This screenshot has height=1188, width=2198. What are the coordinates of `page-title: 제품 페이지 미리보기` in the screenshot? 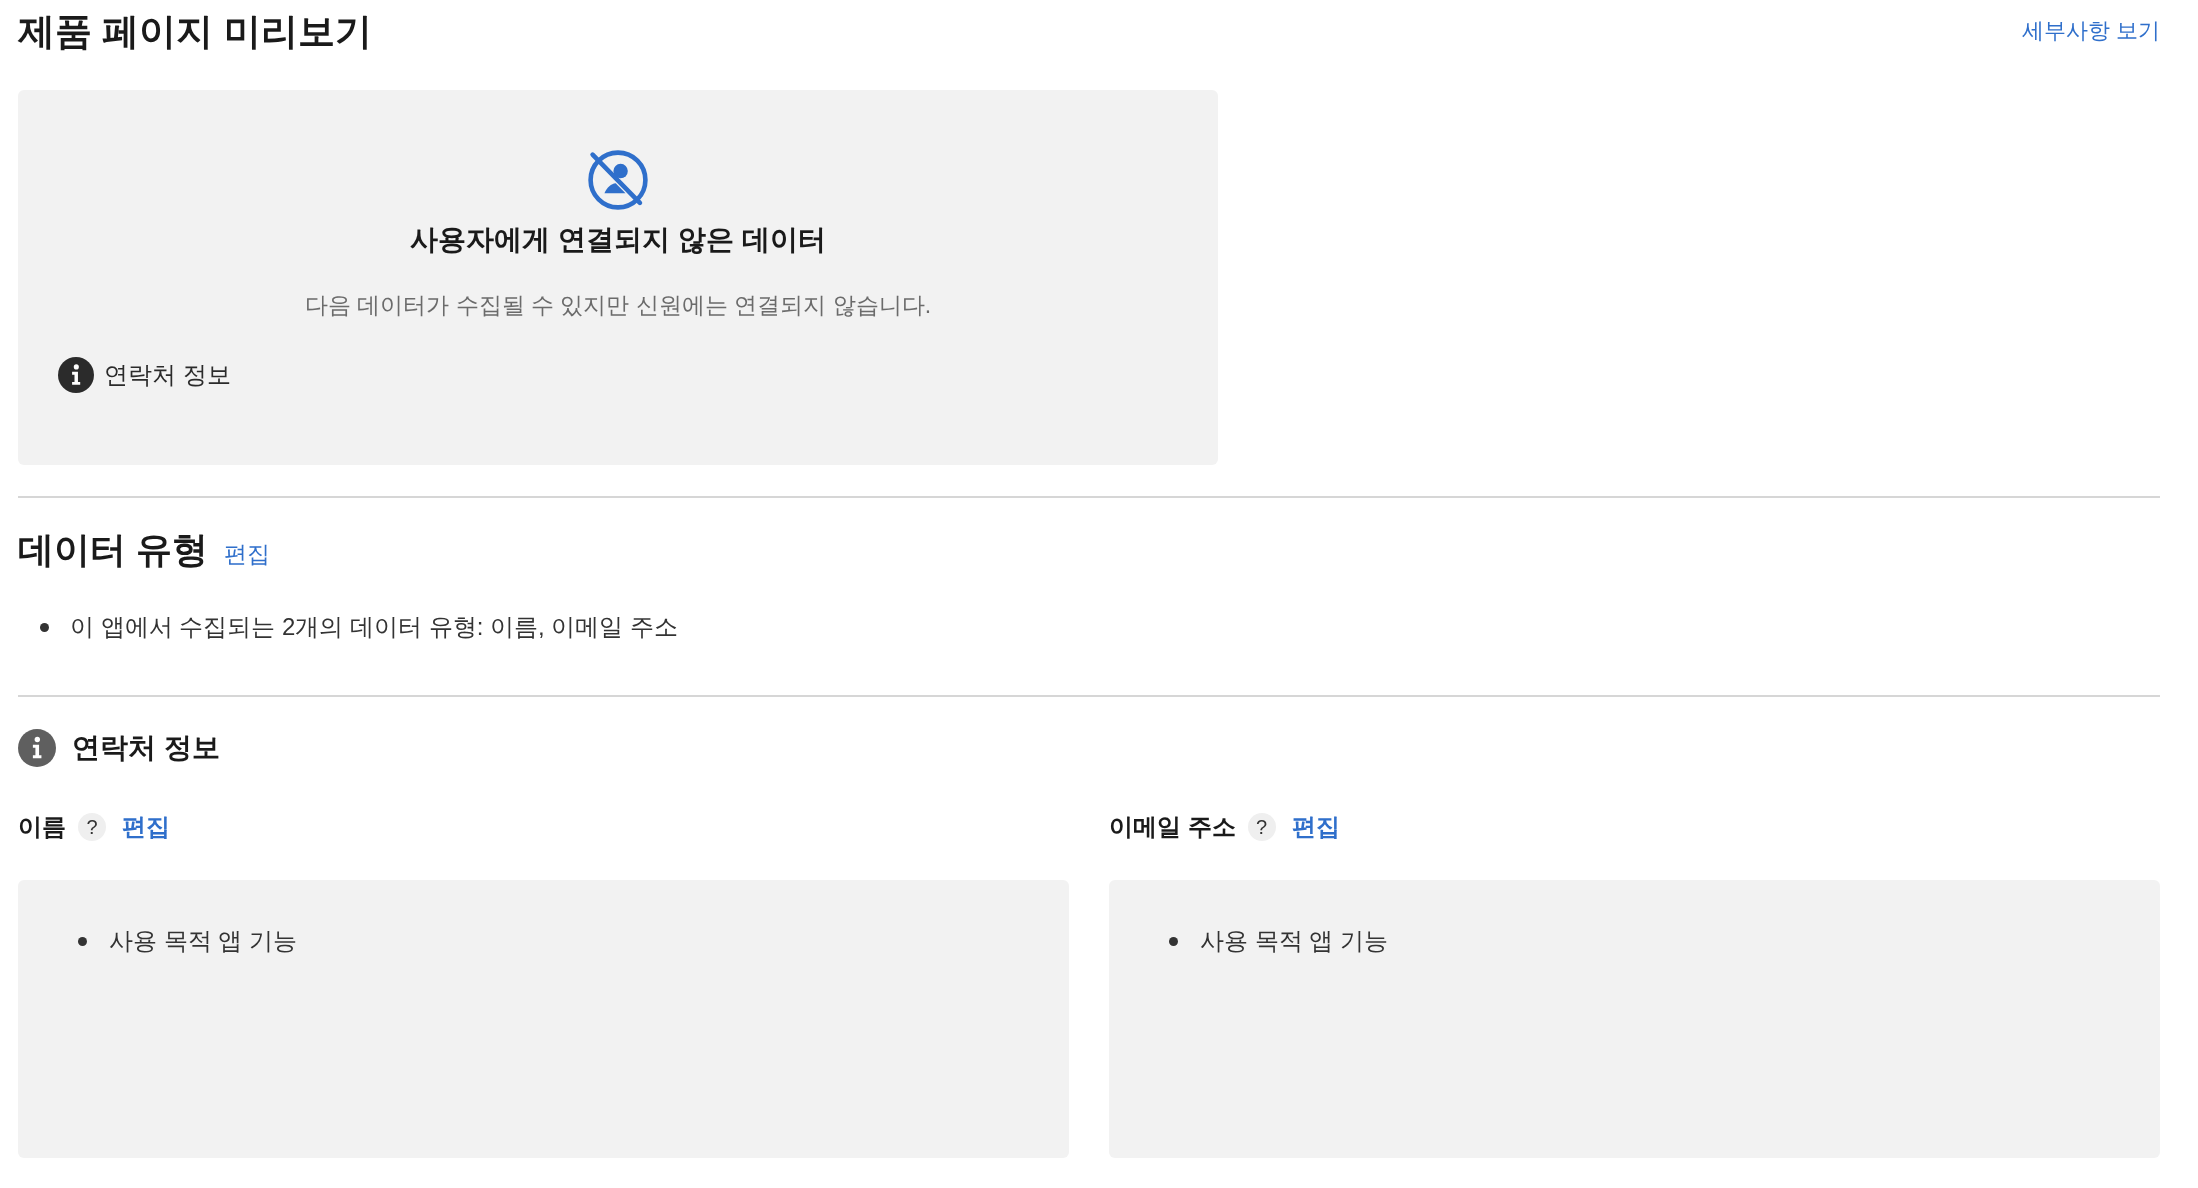 It's located at (195, 32).